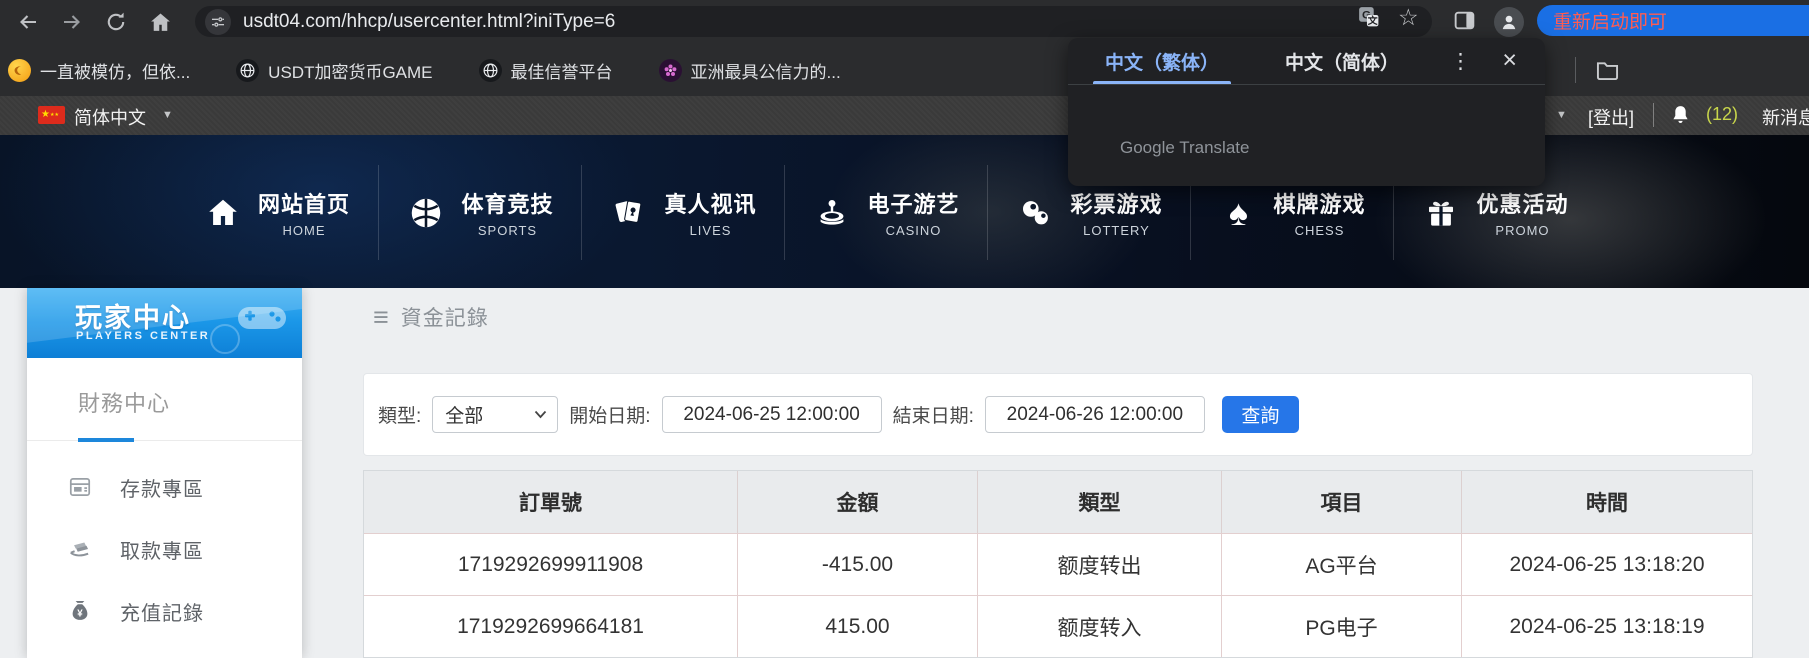 The height and width of the screenshot is (658, 1809). Describe the element at coordinates (1260, 414) in the screenshot. I see `search-button: 查詢` at that location.